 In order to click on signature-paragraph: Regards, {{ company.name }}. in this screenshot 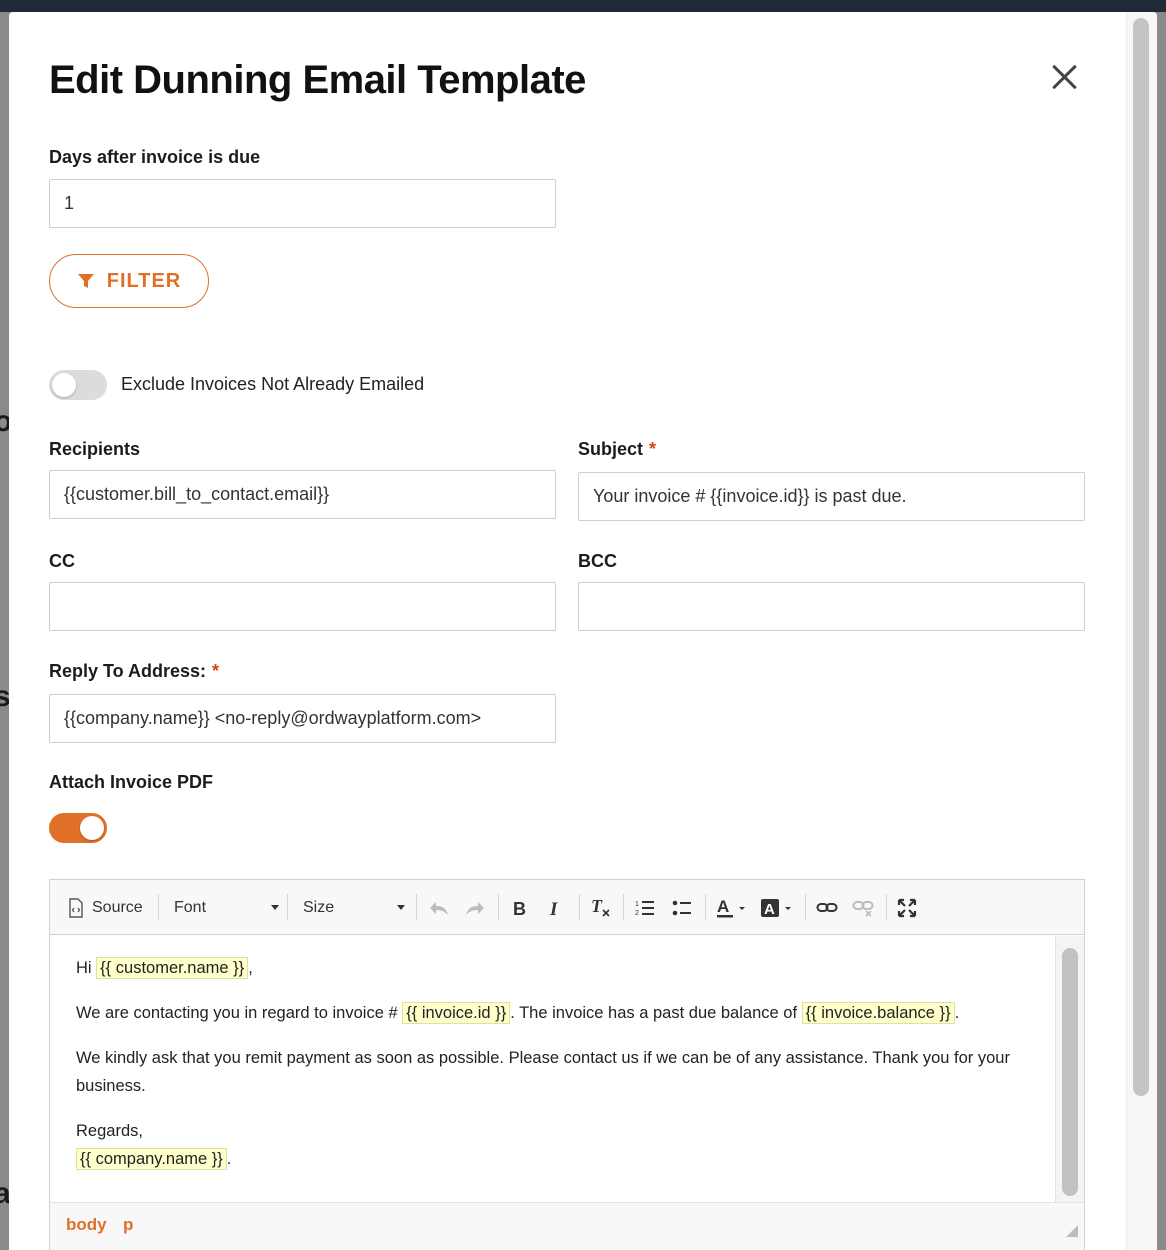, I will do `click(552, 1145)`.